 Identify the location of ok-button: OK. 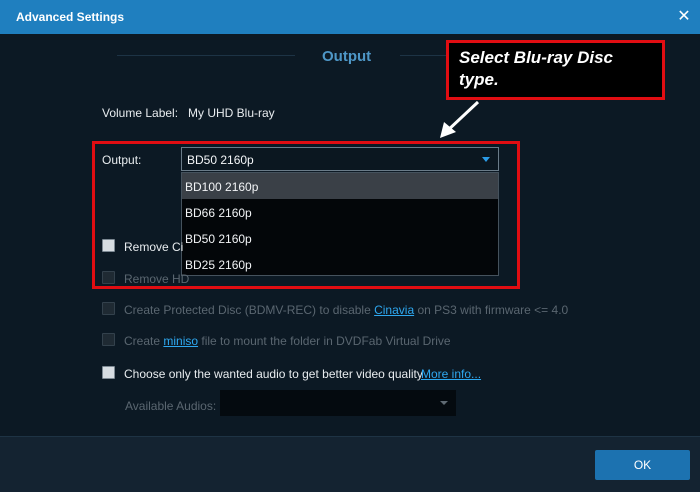
(642, 465).